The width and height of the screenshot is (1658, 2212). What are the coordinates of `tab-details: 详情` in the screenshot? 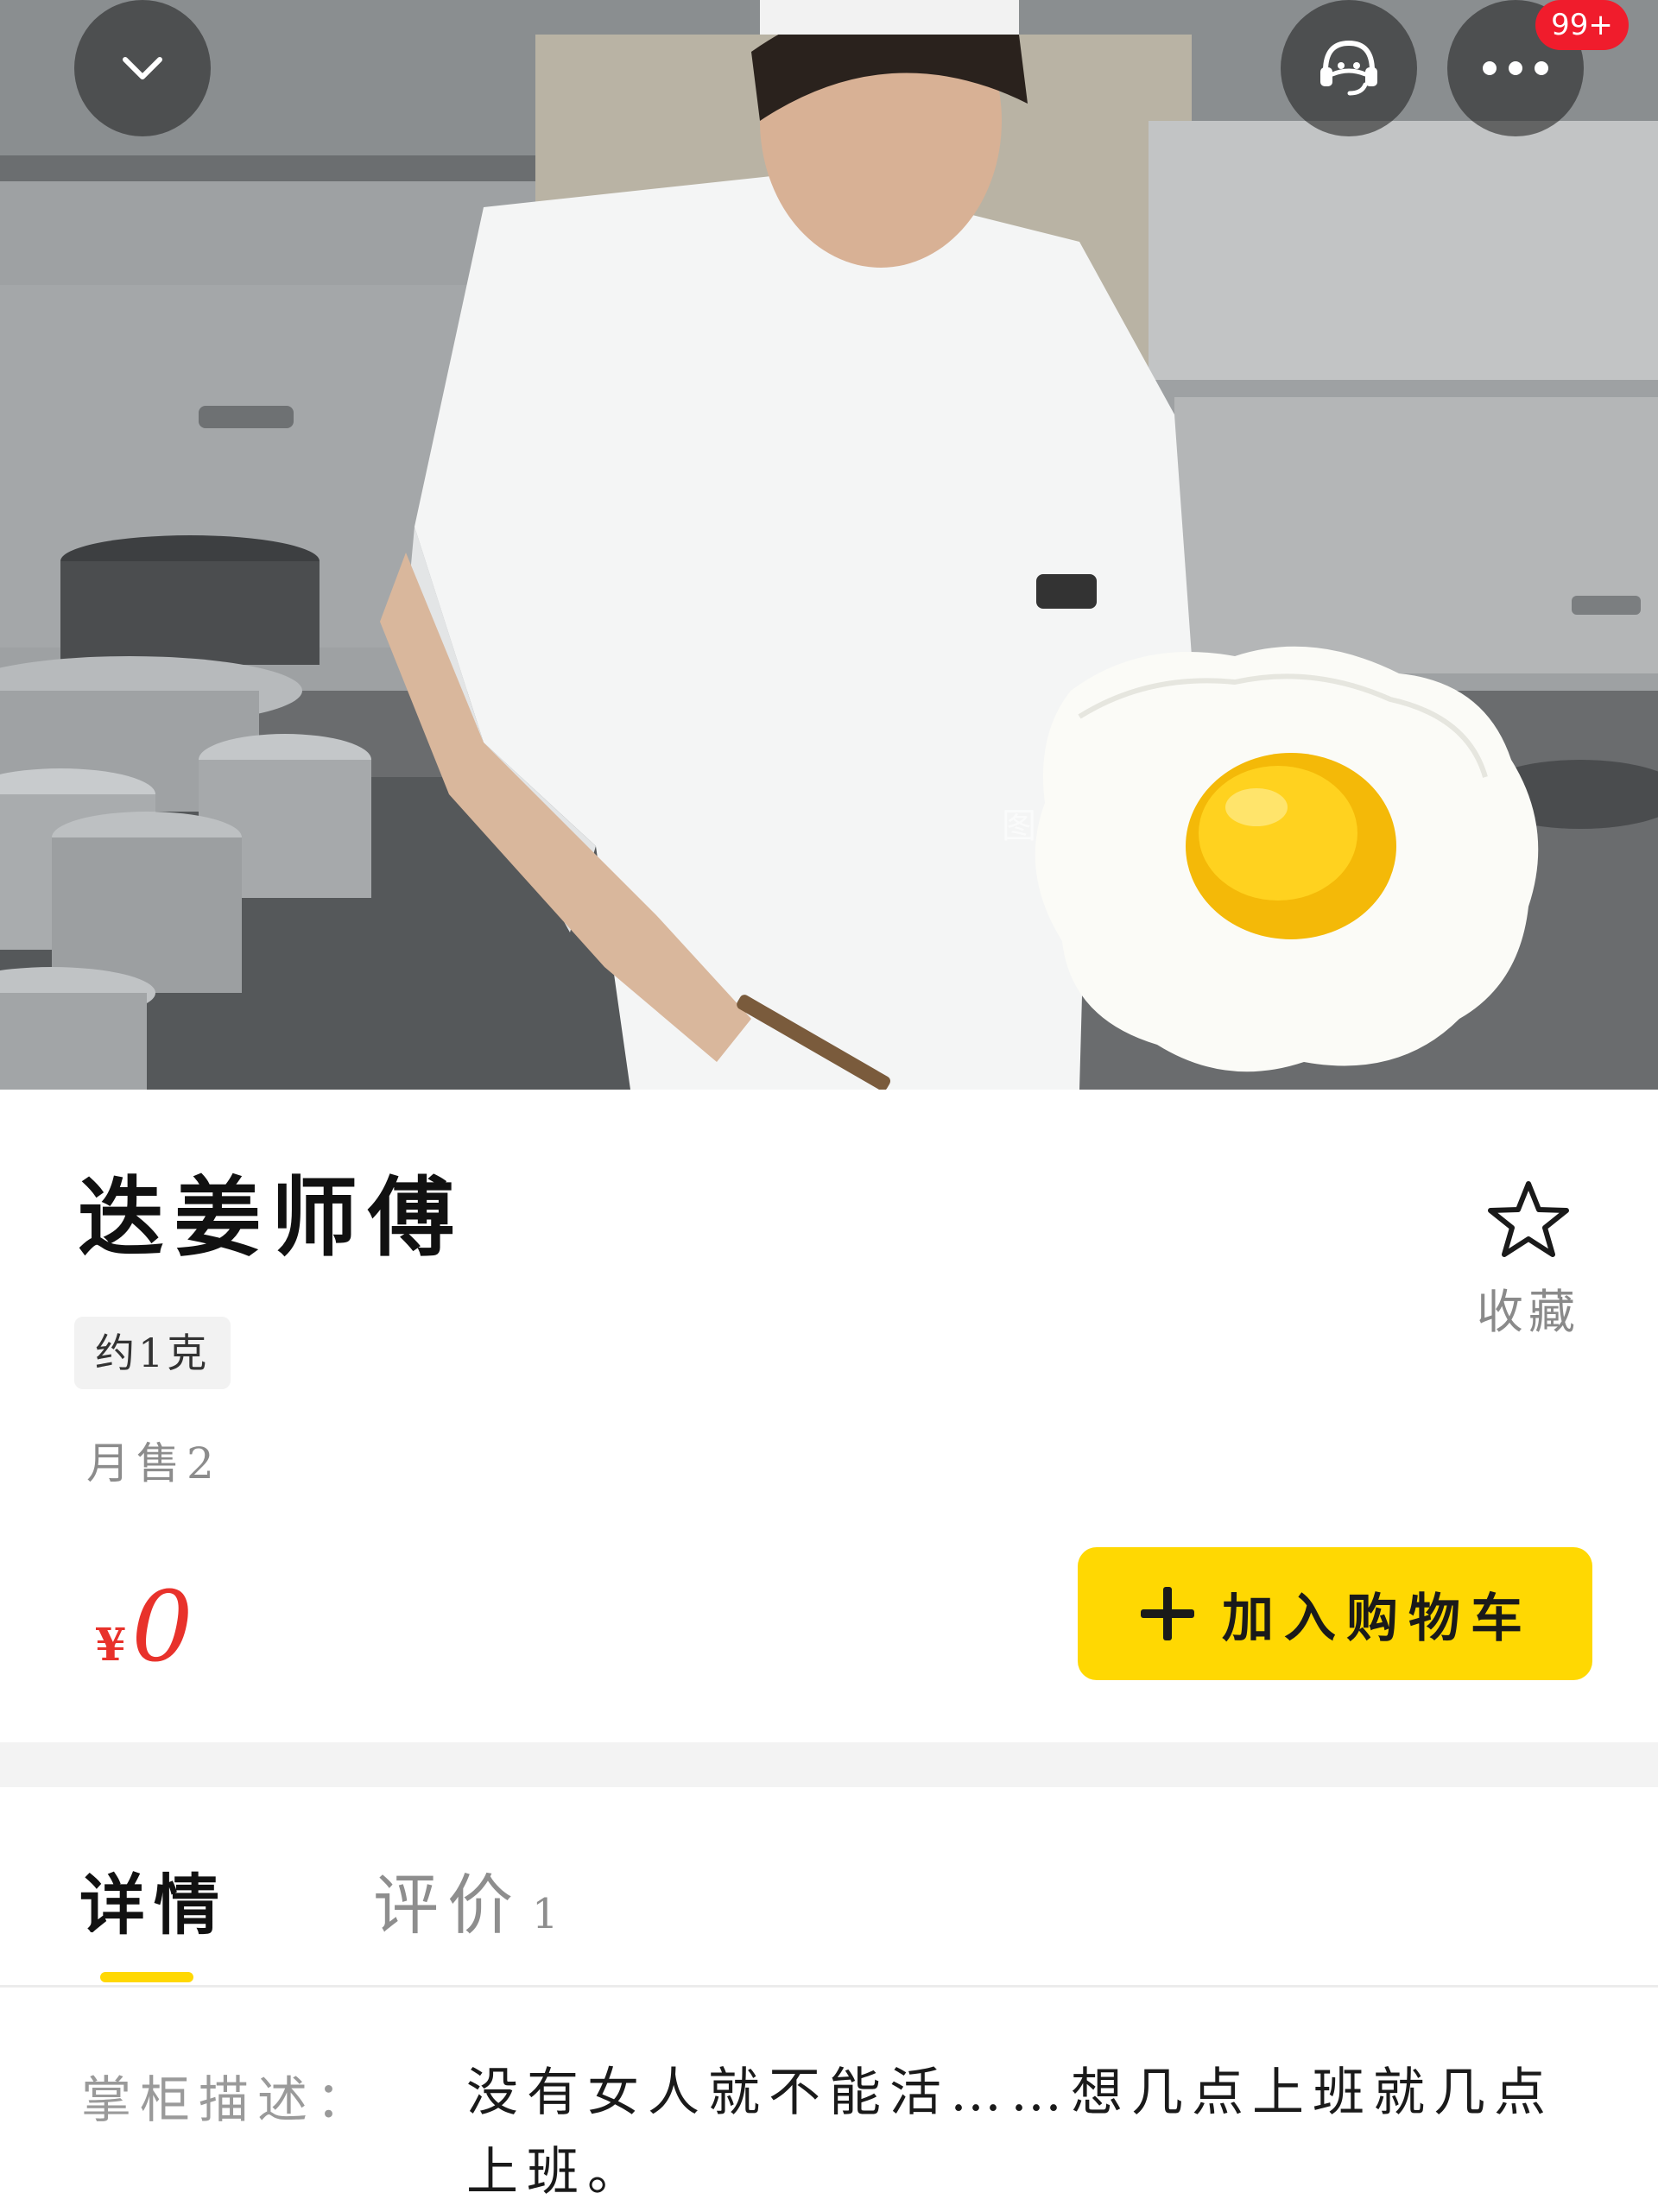 It's located at (153, 1899).